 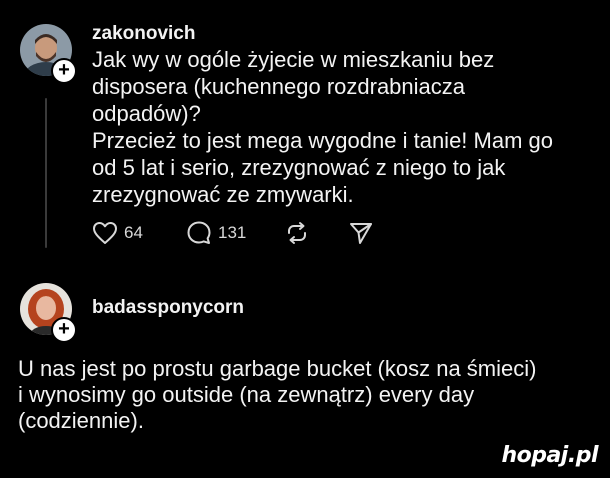 What do you see at coordinates (133, 232) in the screenshot?
I see `like-count: 64` at bounding box center [133, 232].